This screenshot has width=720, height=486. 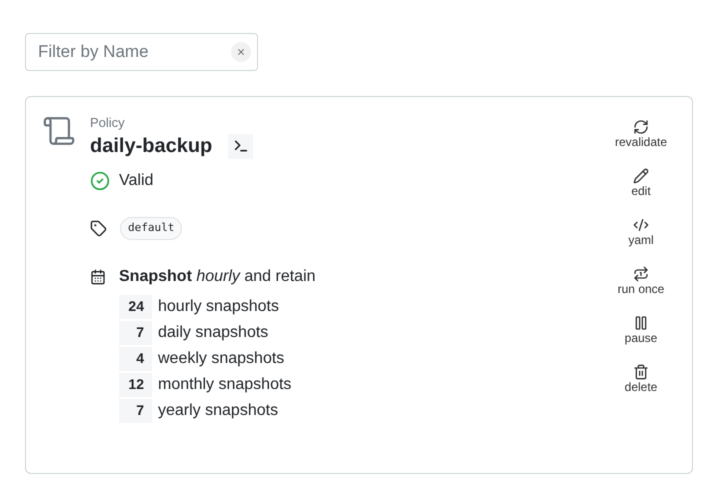 What do you see at coordinates (221, 358) in the screenshot?
I see `retention-label: weekly snapshots` at bounding box center [221, 358].